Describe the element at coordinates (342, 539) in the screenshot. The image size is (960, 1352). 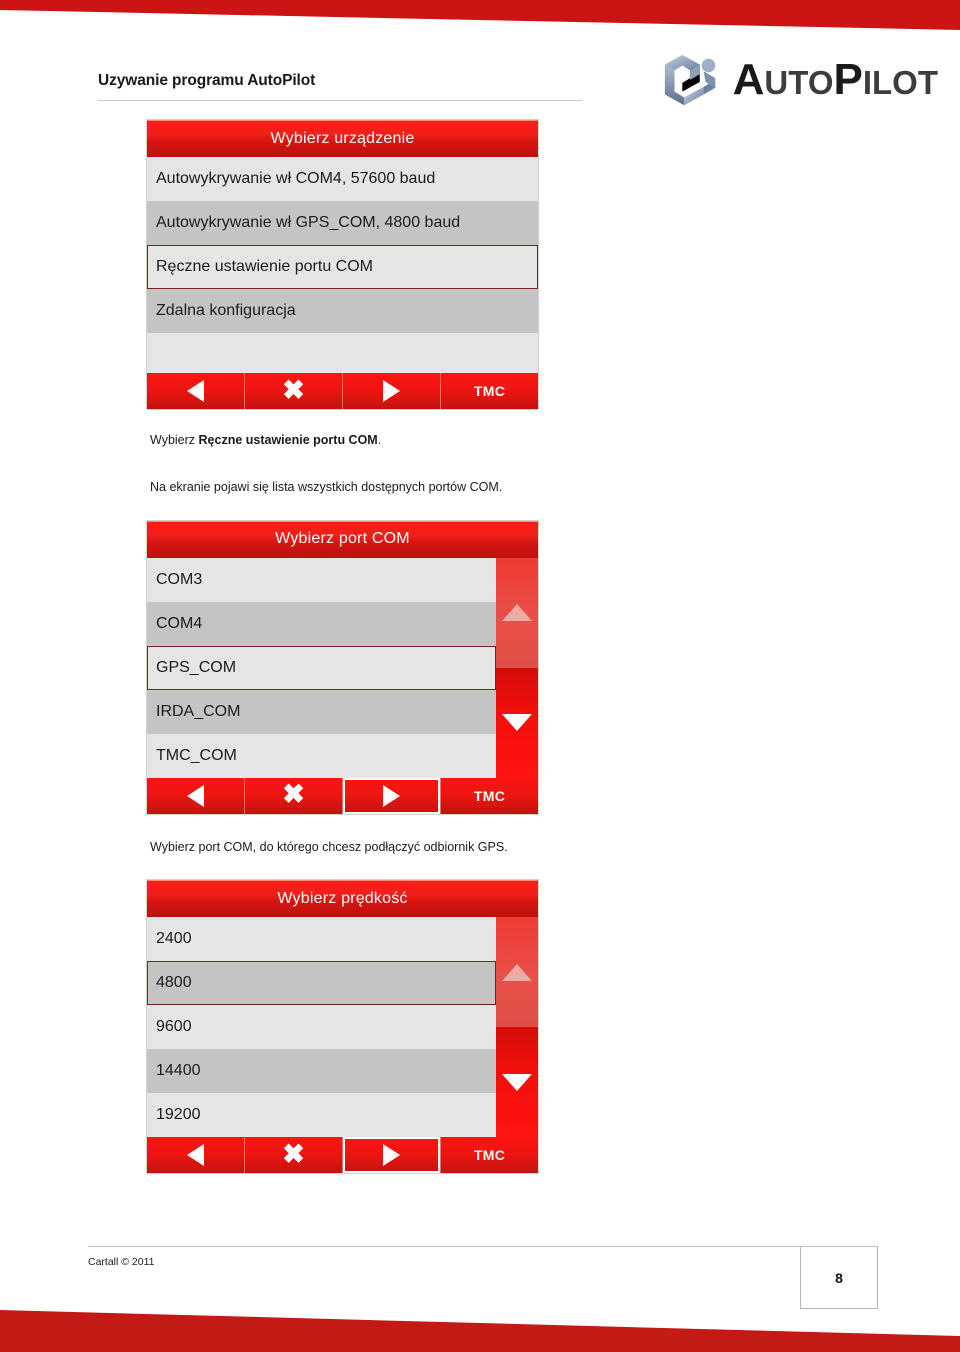
I see `dialog-title-select-com-port: Wybierz port COM` at that location.